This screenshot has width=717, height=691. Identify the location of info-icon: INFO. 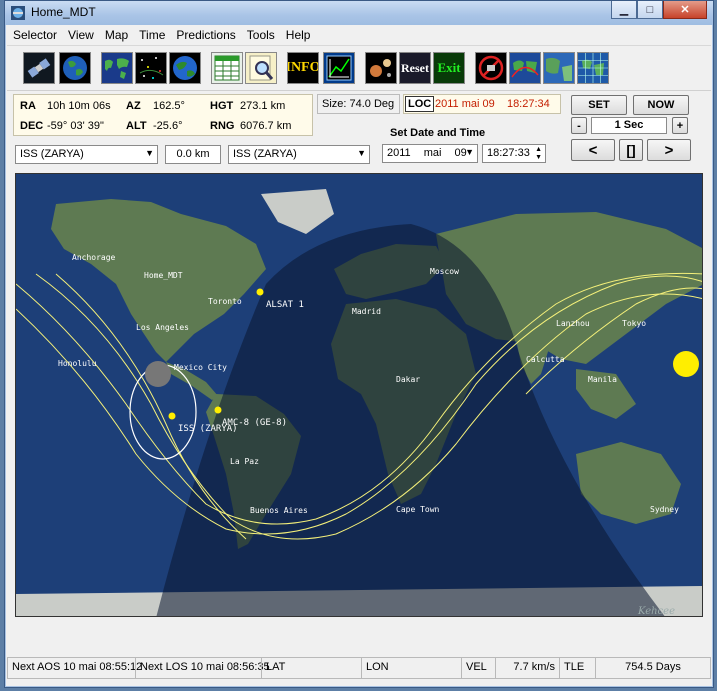
(303, 67).